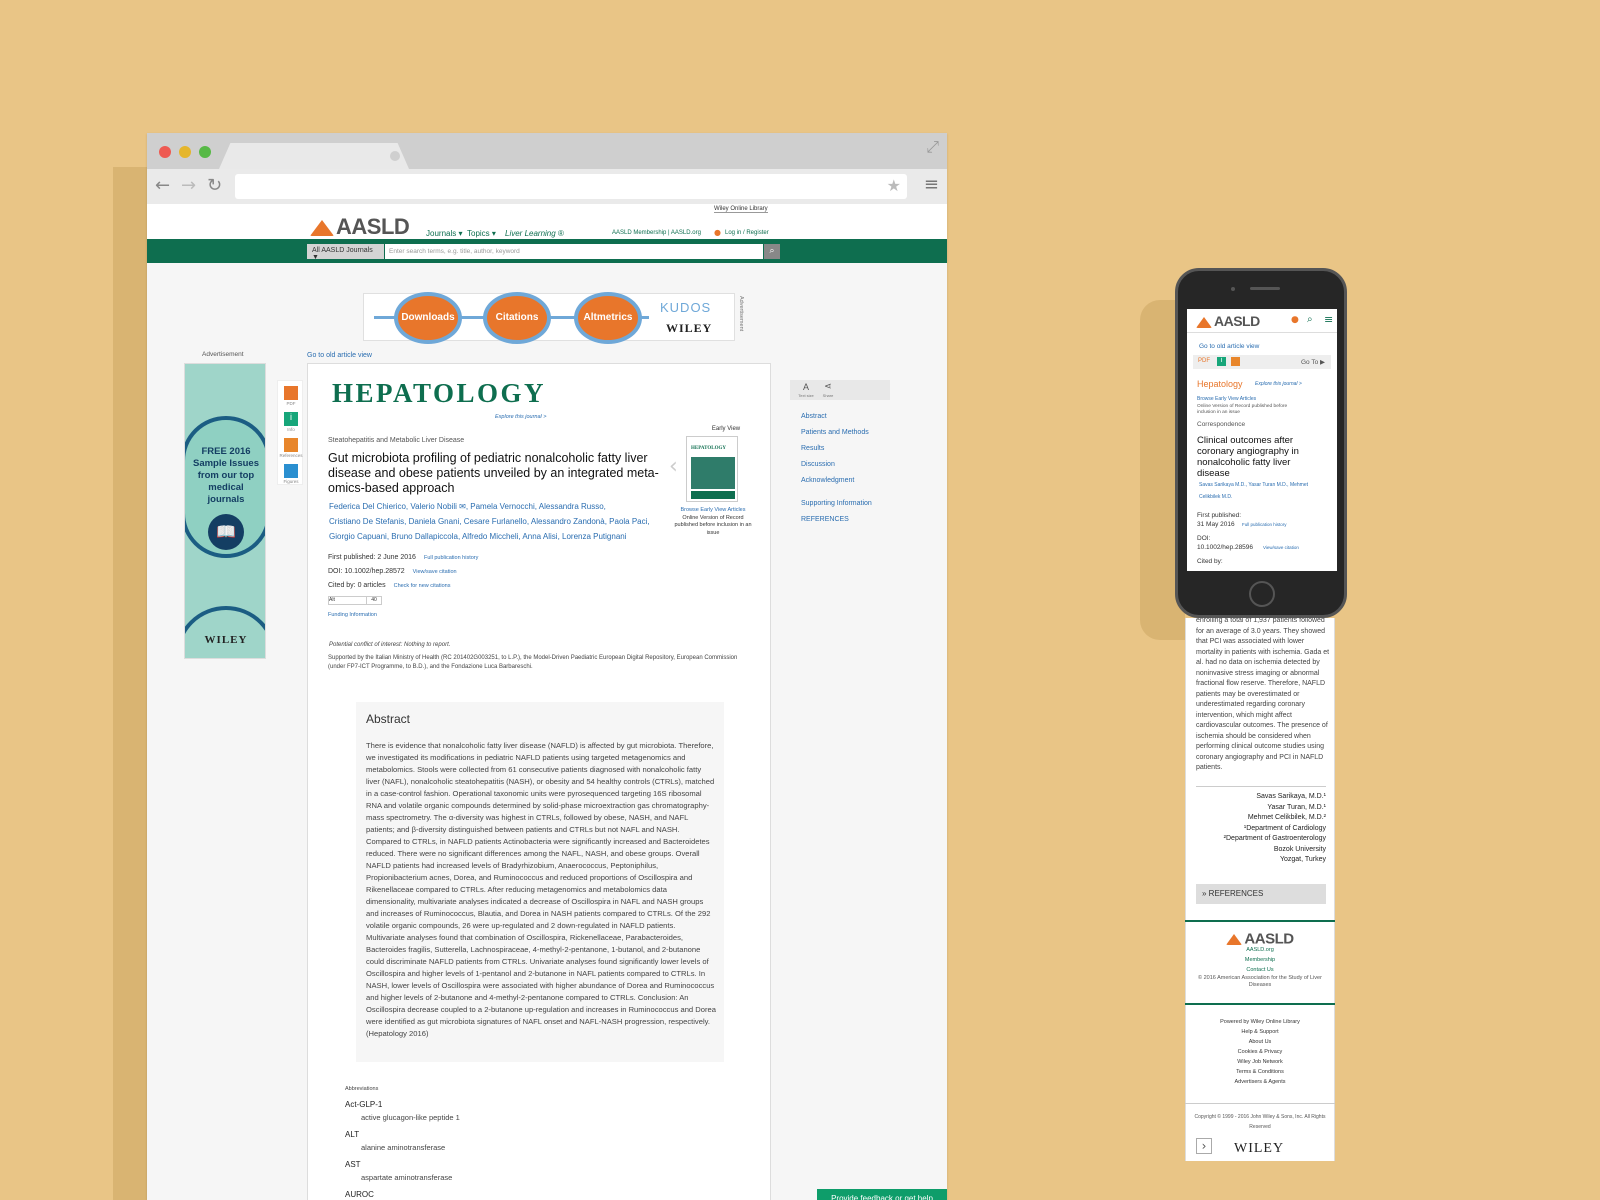 Image resolution: width=1600 pixels, height=1200 pixels. What do you see at coordinates (571, 186) in the screenshot?
I see `url-bar: ★` at bounding box center [571, 186].